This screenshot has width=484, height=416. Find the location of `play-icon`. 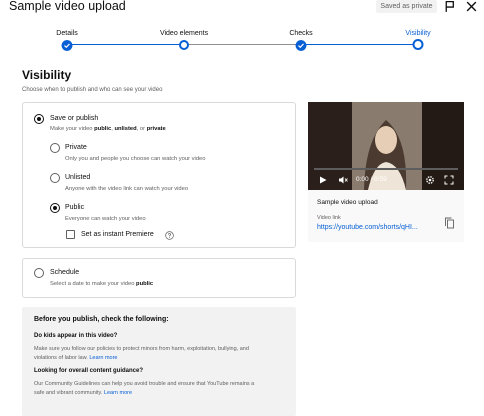

play-icon is located at coordinates (323, 180).